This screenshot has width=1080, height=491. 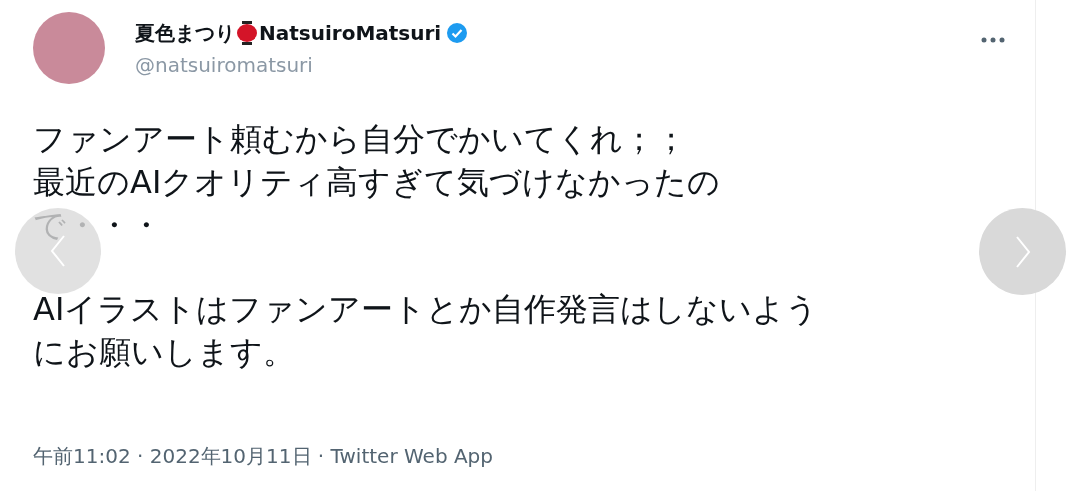 I want to click on tweet-text-line: 最近のAIクオリティ高すぎて気づけなかったの, so click(x=377, y=182).